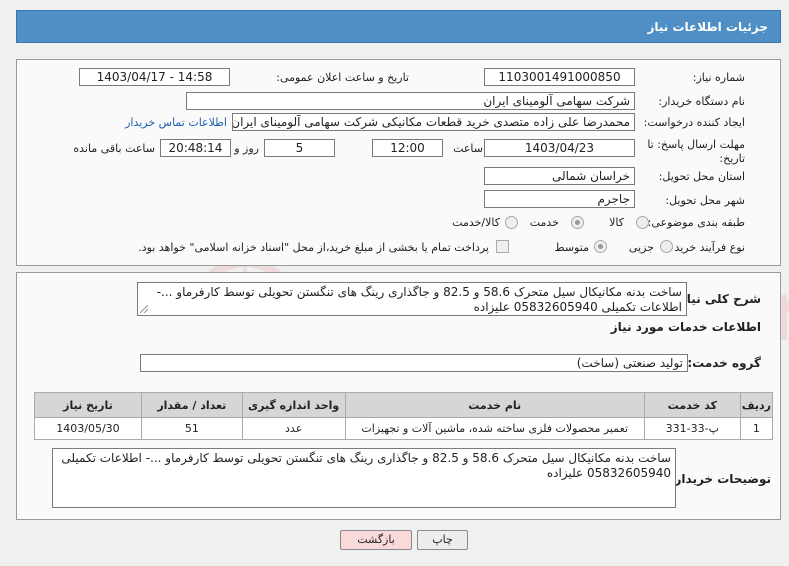 The width and height of the screenshot is (789, 566). Describe the element at coordinates (559, 199) in the screenshot. I see `city-field: جاجرم` at that location.